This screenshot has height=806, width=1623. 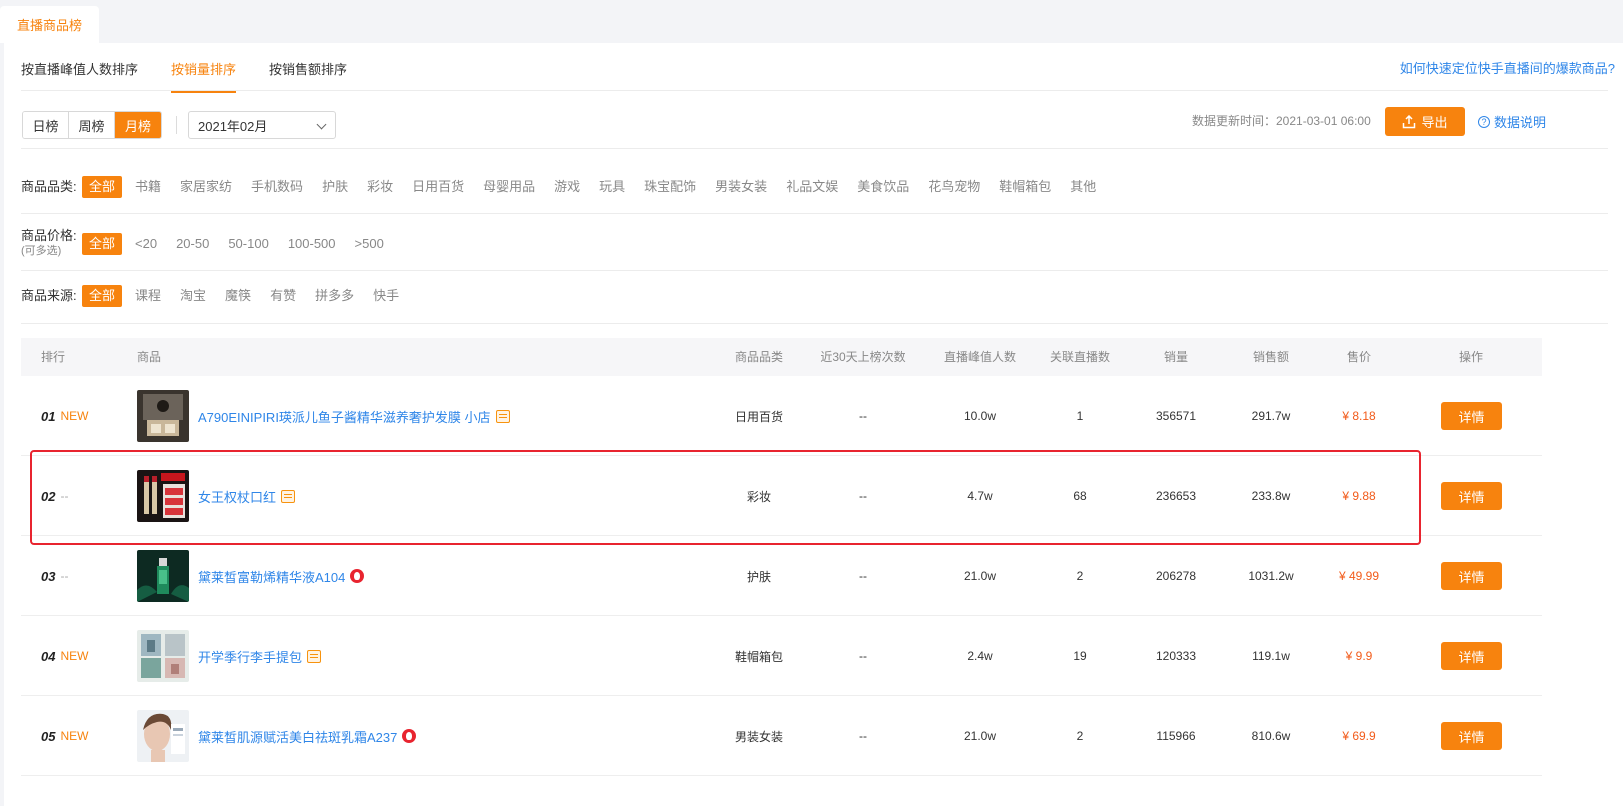 What do you see at coordinates (146, 244) in the screenshot?
I see `price-option: <20` at bounding box center [146, 244].